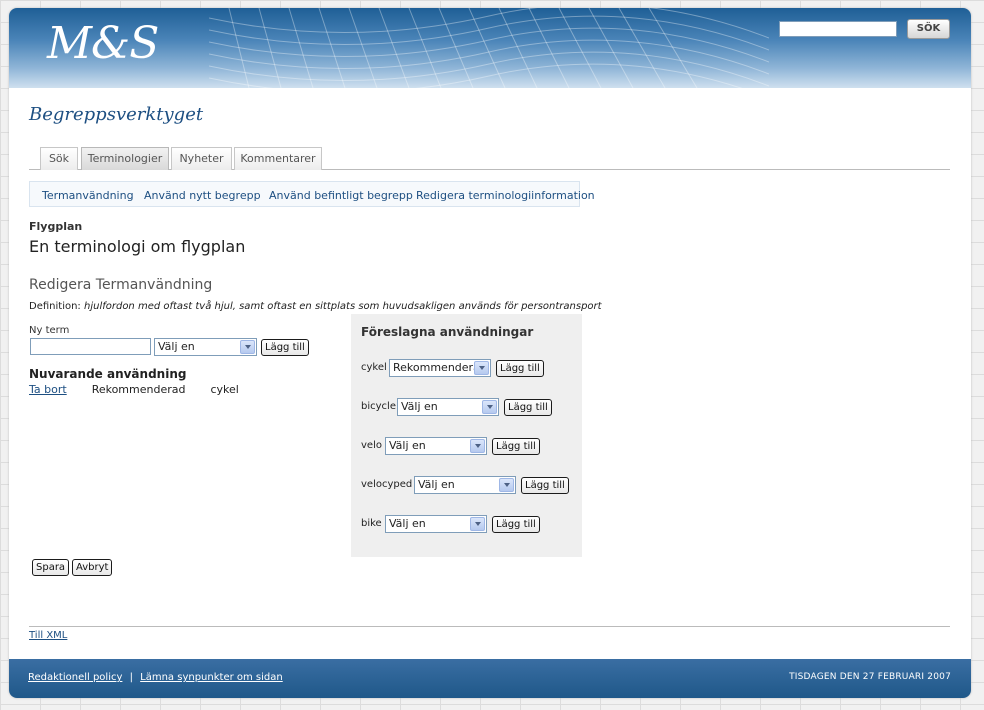 The image size is (984, 710). What do you see at coordinates (224, 389) in the screenshot?
I see `current-usage-term: cykel` at bounding box center [224, 389].